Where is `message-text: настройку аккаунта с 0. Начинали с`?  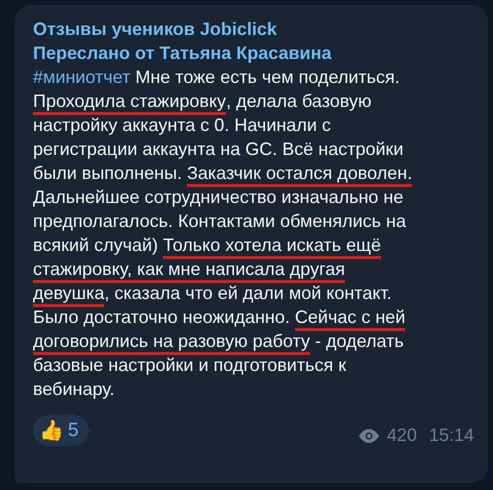 message-text: настройку аккаунта с 0. Начинали с is located at coordinates (182, 125).